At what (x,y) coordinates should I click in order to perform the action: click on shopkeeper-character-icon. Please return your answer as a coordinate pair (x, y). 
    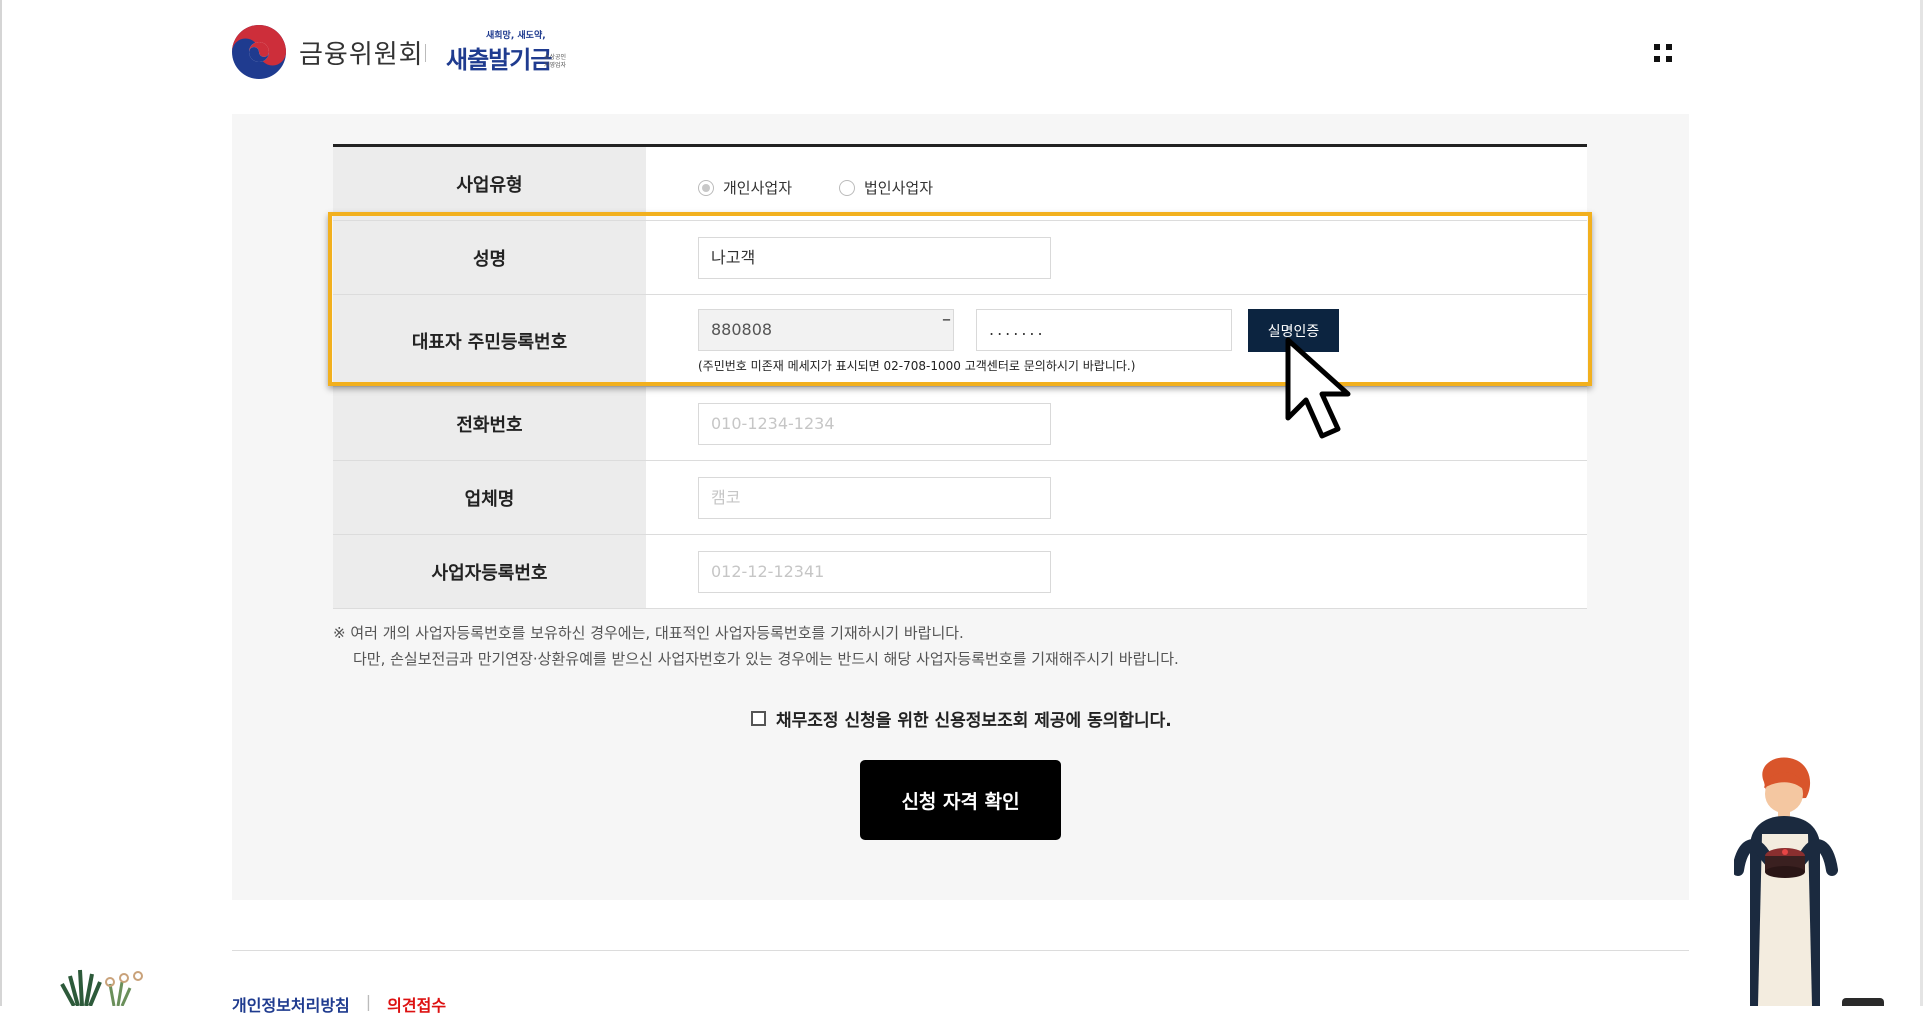
    Looking at the image, I should click on (1786, 881).